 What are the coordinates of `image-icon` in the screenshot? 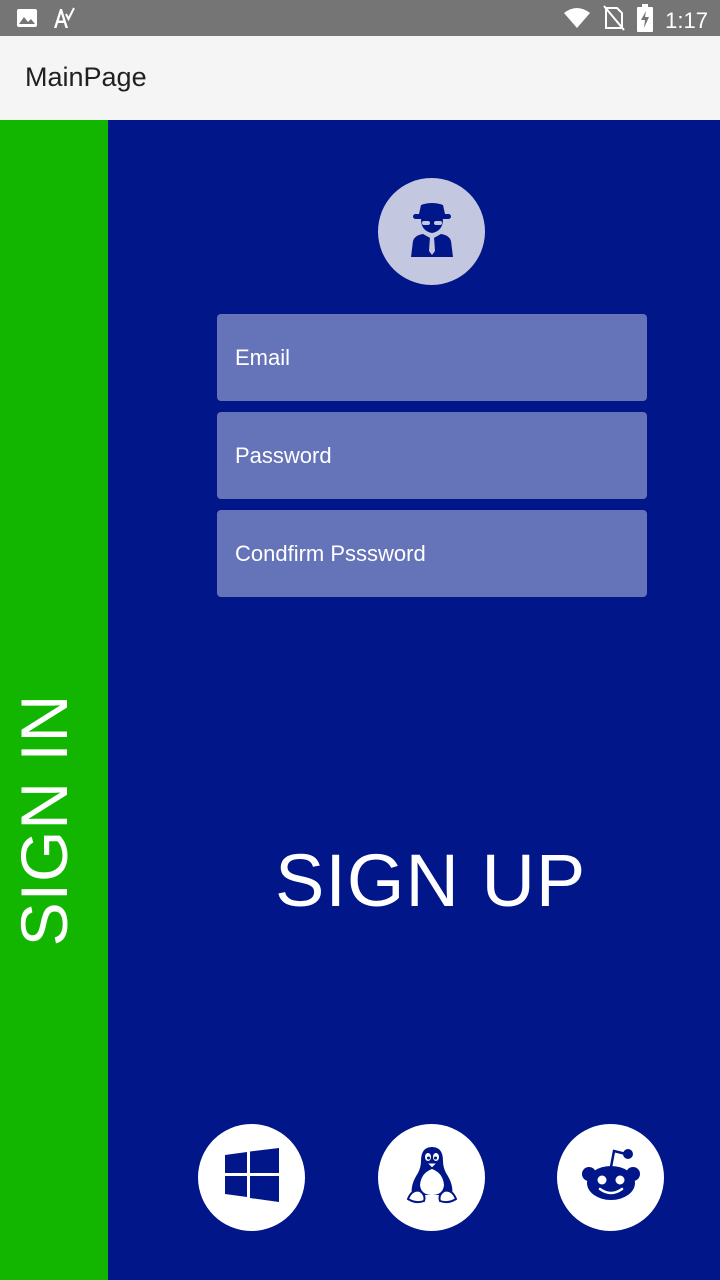 It's located at (27, 20).